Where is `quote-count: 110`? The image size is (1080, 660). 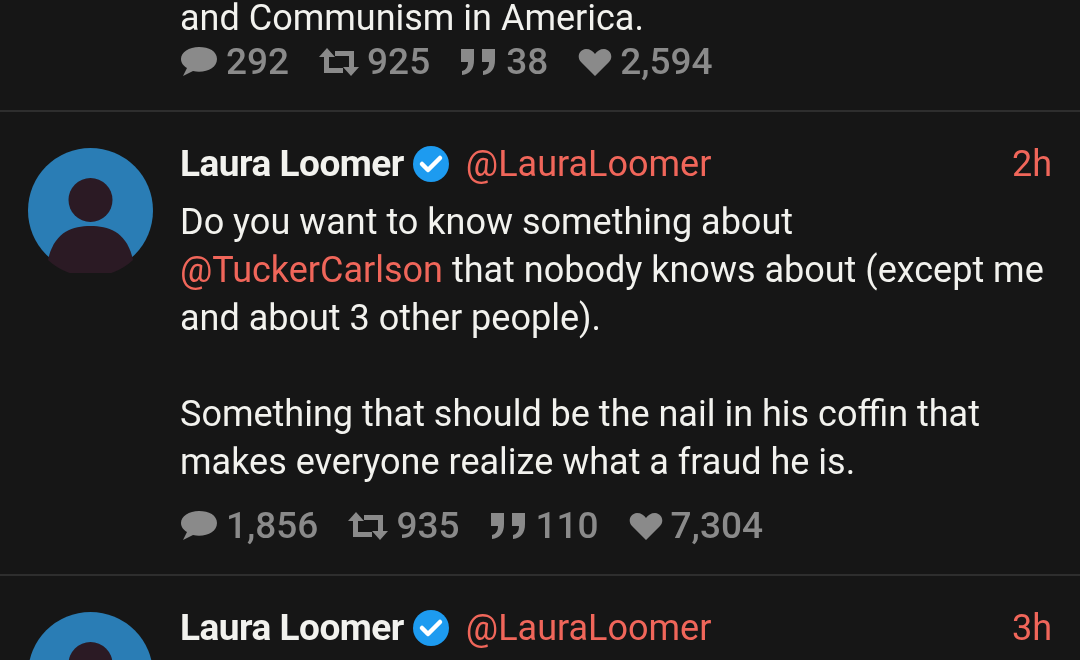 quote-count: 110 is located at coordinates (567, 526).